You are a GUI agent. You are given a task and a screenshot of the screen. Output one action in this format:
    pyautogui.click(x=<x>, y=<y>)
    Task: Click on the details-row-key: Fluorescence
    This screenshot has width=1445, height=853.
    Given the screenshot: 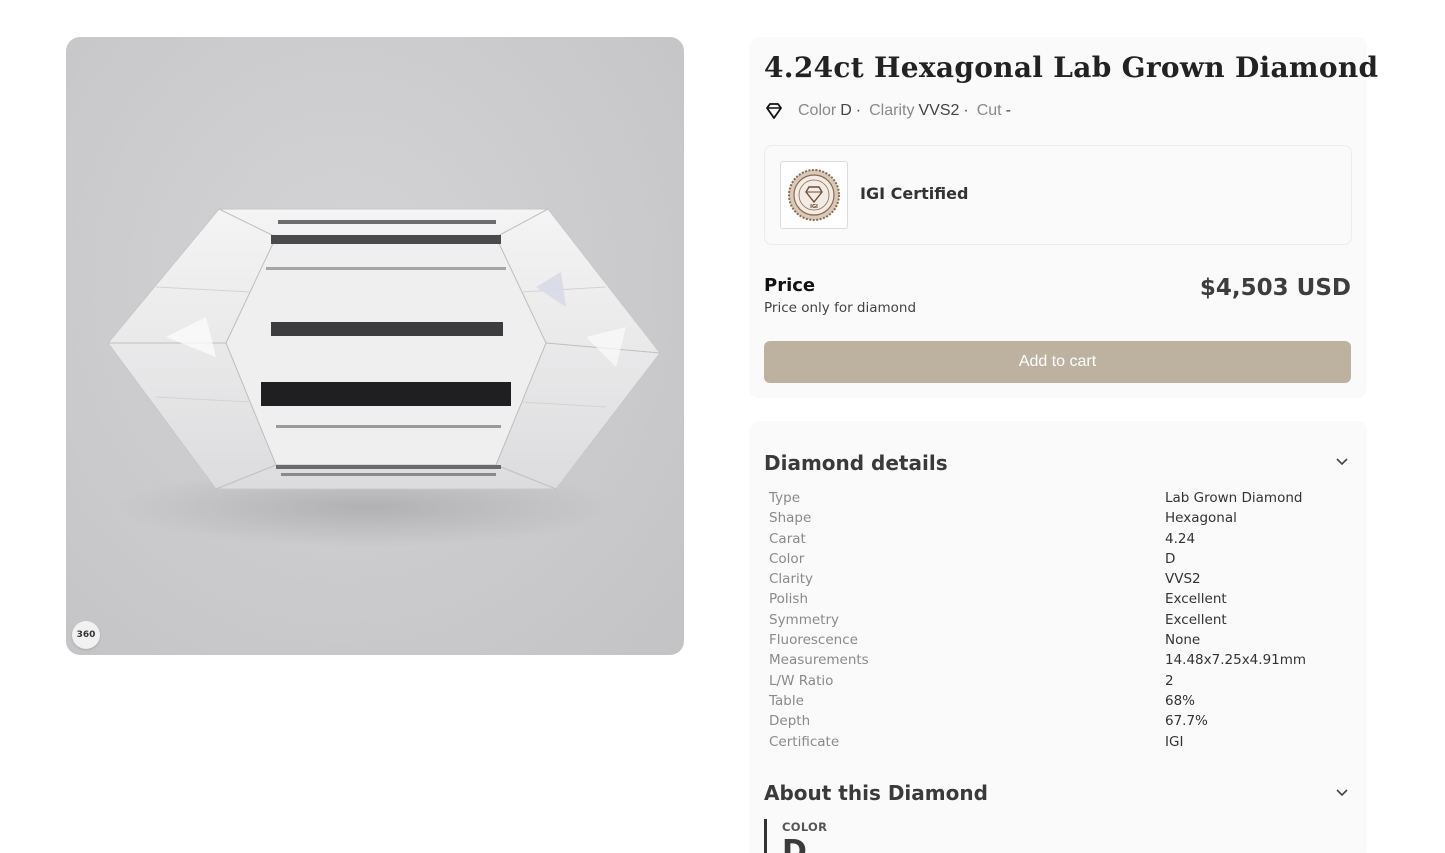 What is the action you would take?
    pyautogui.click(x=813, y=640)
    